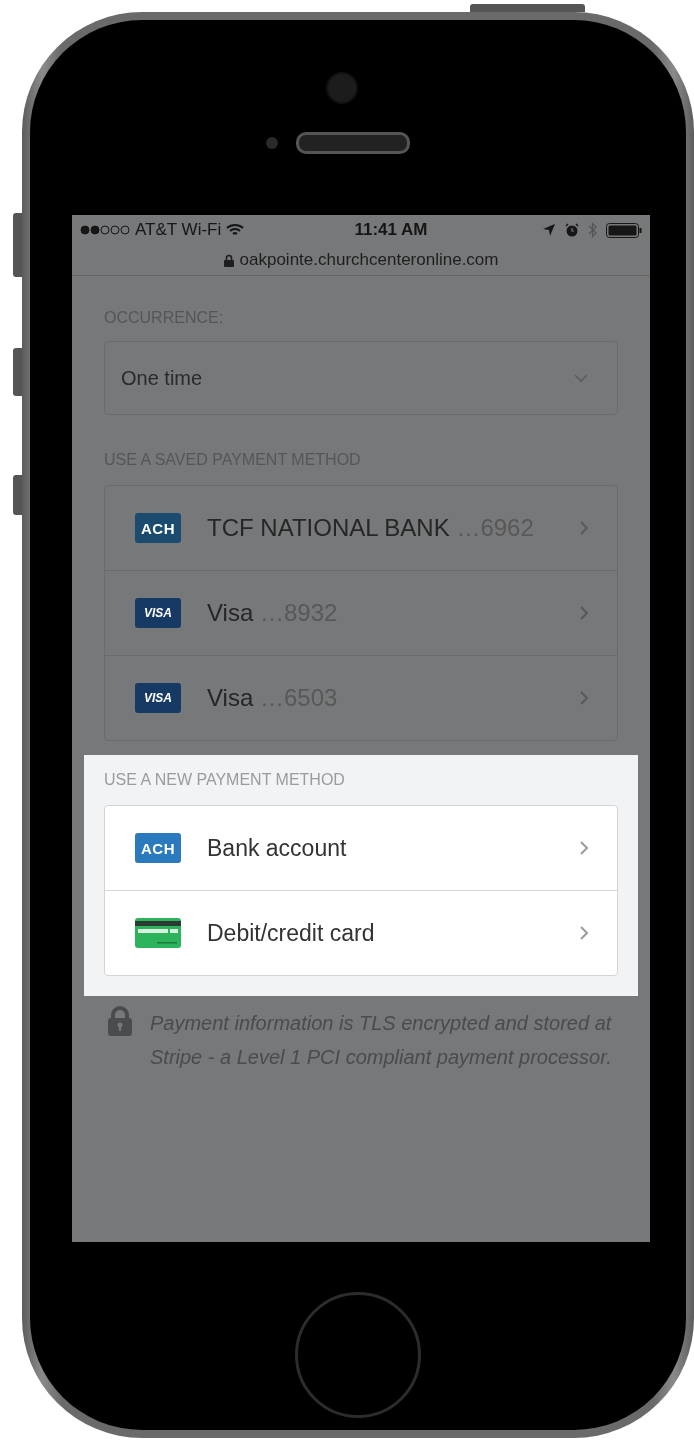  I want to click on signal-icon, so click(105, 230).